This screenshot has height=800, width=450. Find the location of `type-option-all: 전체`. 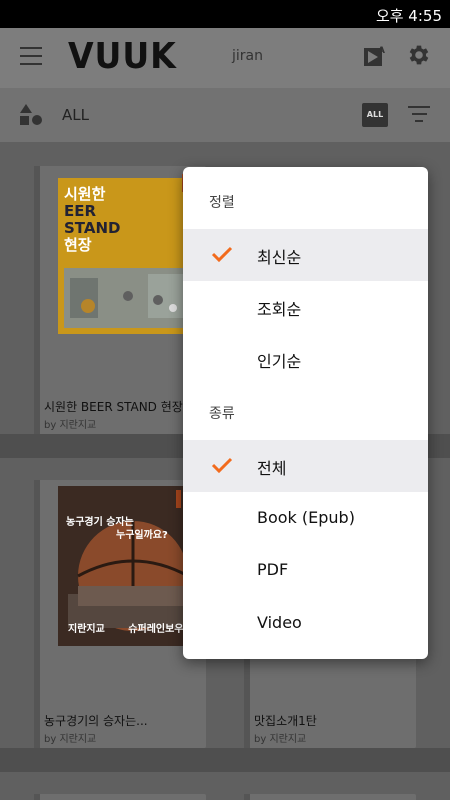

type-option-all: 전체 is located at coordinates (305, 466).